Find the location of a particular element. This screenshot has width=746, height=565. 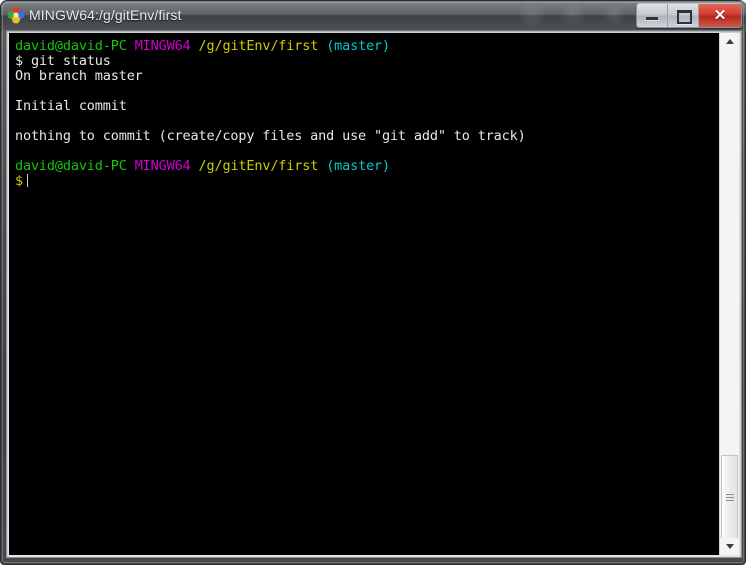

maximize-icon is located at coordinates (684, 17).